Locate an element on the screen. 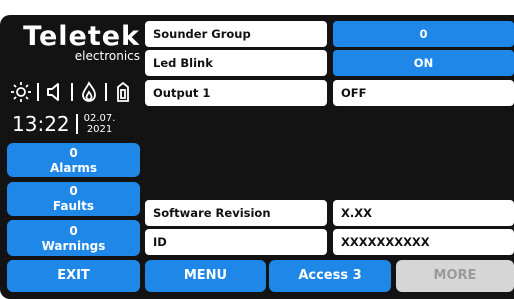 This screenshot has width=514, height=299. clock-time: 13:22 is located at coordinates (41, 124).